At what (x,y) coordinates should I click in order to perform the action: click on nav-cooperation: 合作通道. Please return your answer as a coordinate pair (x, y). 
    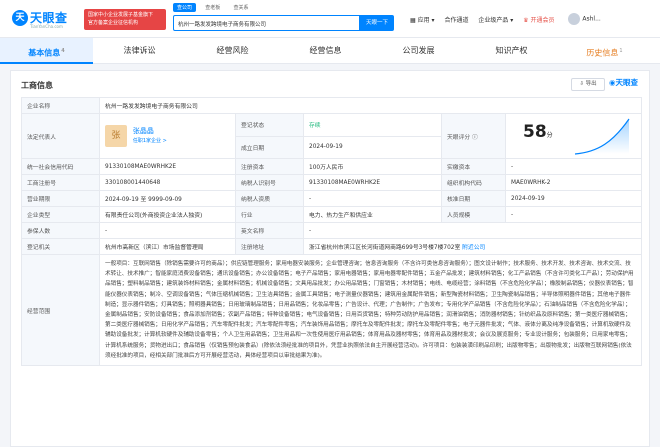
    Looking at the image, I should click on (456, 19).